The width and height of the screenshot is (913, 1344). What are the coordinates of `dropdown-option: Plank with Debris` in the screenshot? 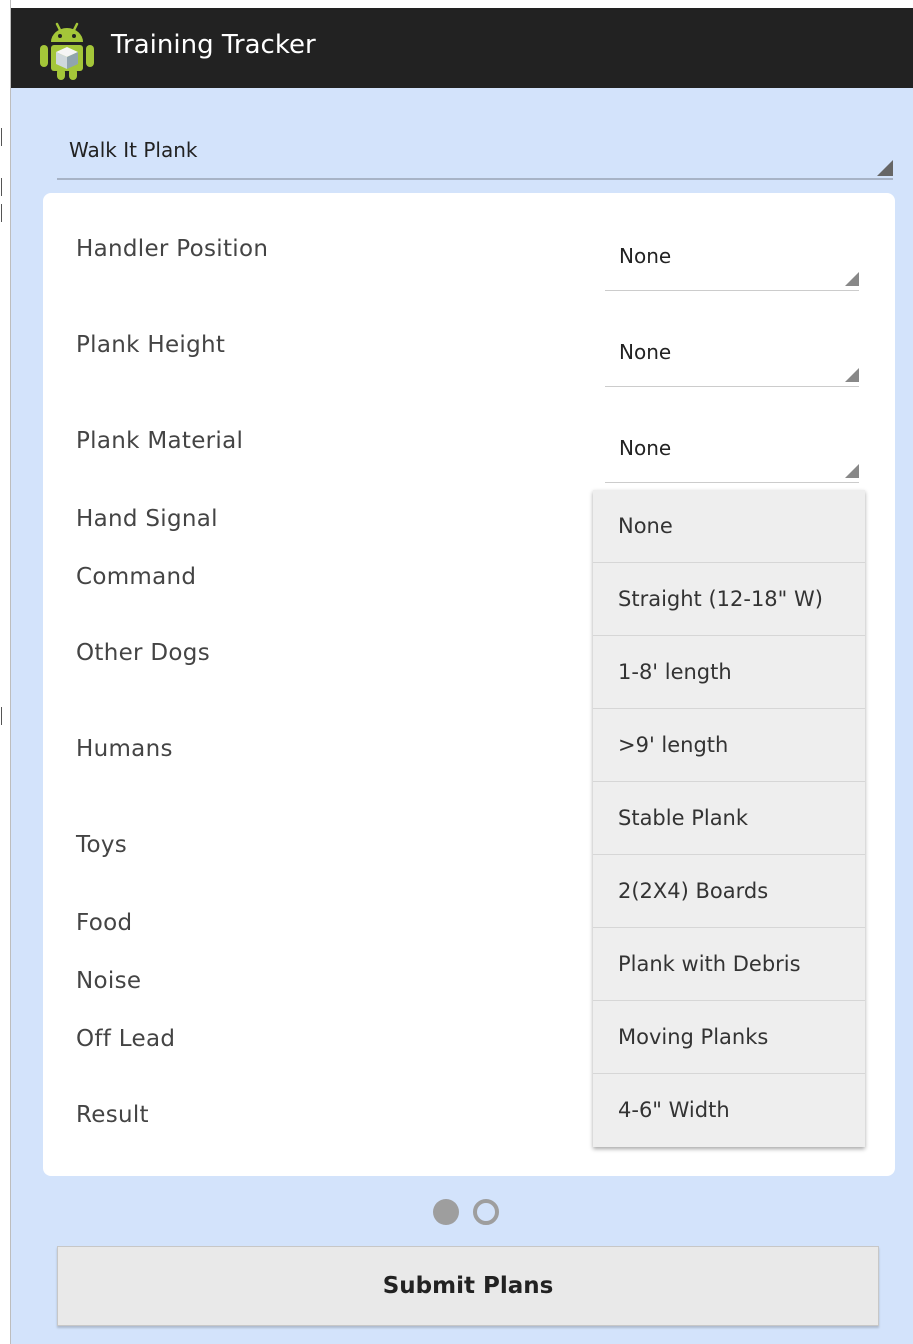 It's located at (729, 964).